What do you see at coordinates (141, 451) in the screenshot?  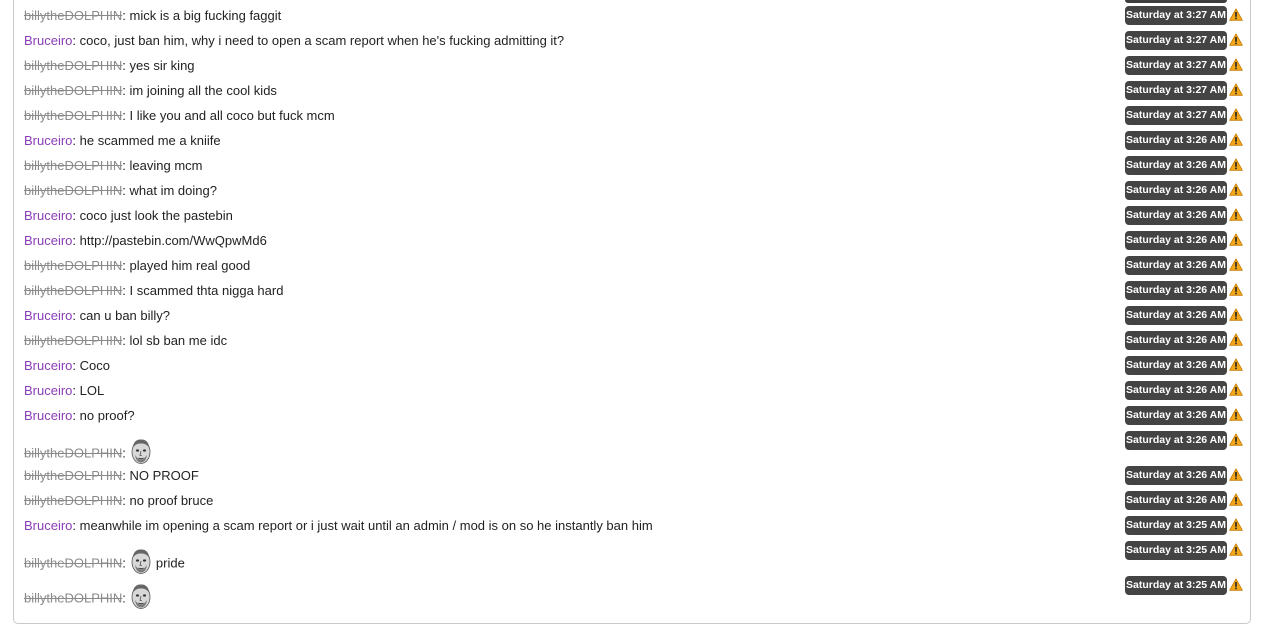 I see `face-emote-icon` at bounding box center [141, 451].